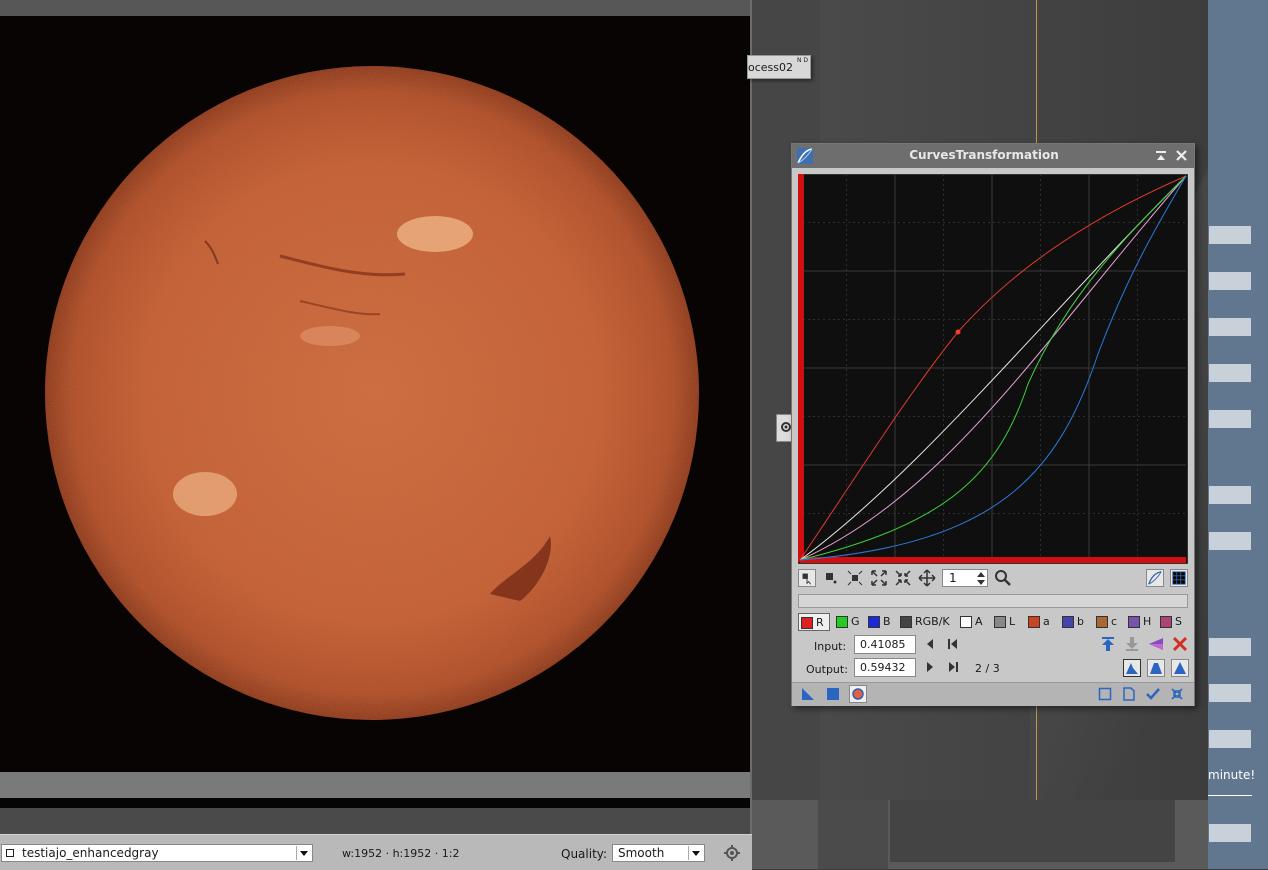  What do you see at coordinates (927, 578) in the screenshot?
I see `pan-icon` at bounding box center [927, 578].